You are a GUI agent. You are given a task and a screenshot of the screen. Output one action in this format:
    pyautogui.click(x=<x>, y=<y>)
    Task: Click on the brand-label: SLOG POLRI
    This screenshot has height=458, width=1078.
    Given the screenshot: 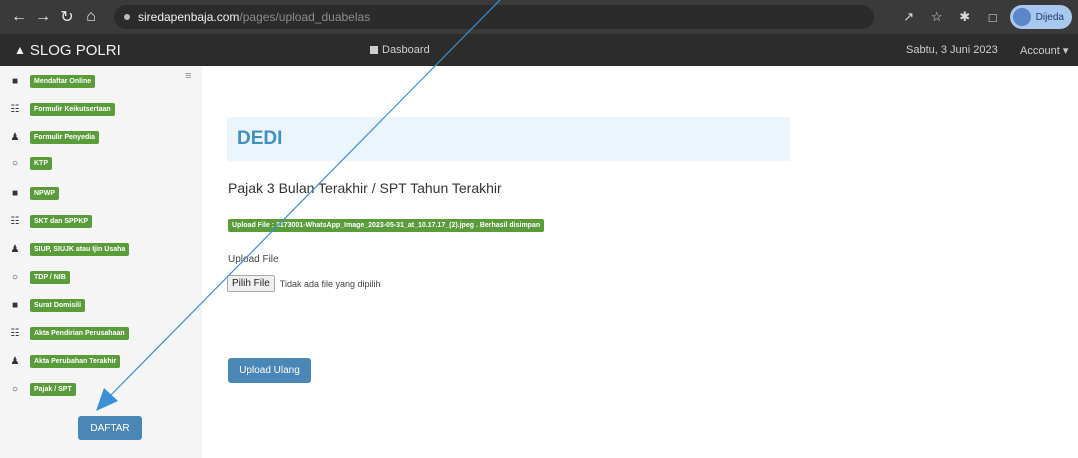 What is the action you would take?
    pyautogui.click(x=75, y=50)
    